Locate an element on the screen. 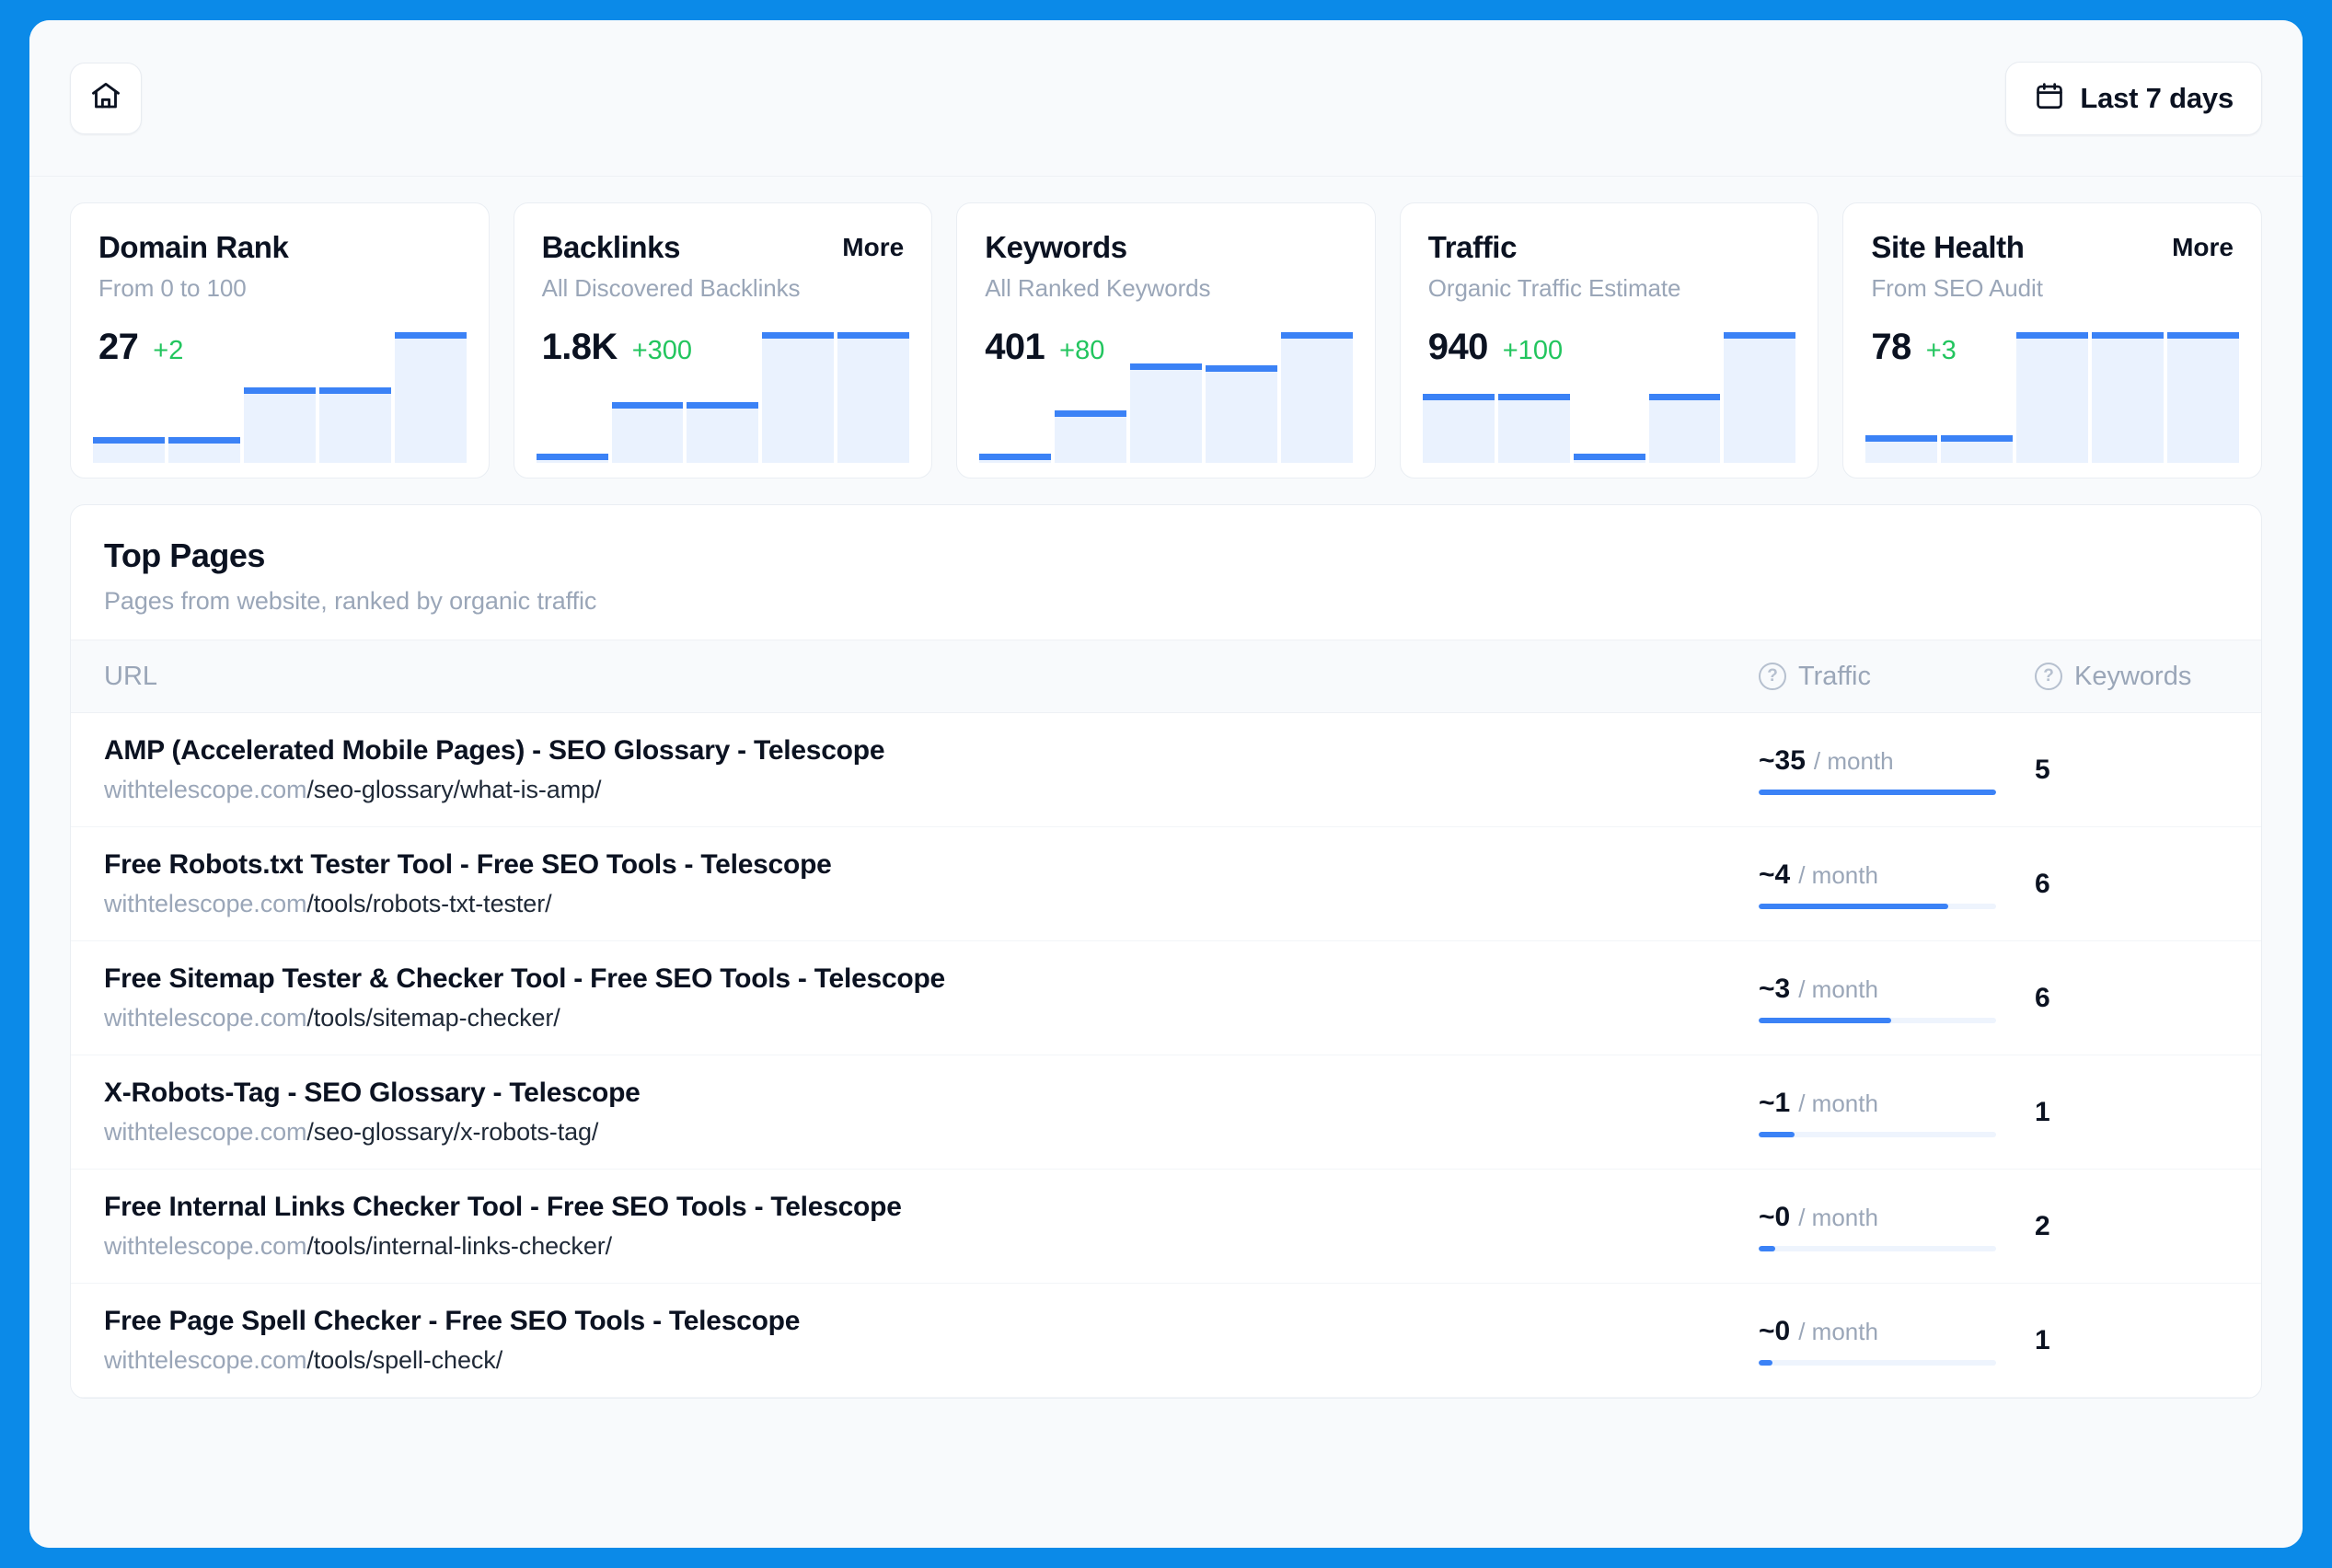 The width and height of the screenshot is (2332, 1568). calendar-icon is located at coordinates (2049, 98).